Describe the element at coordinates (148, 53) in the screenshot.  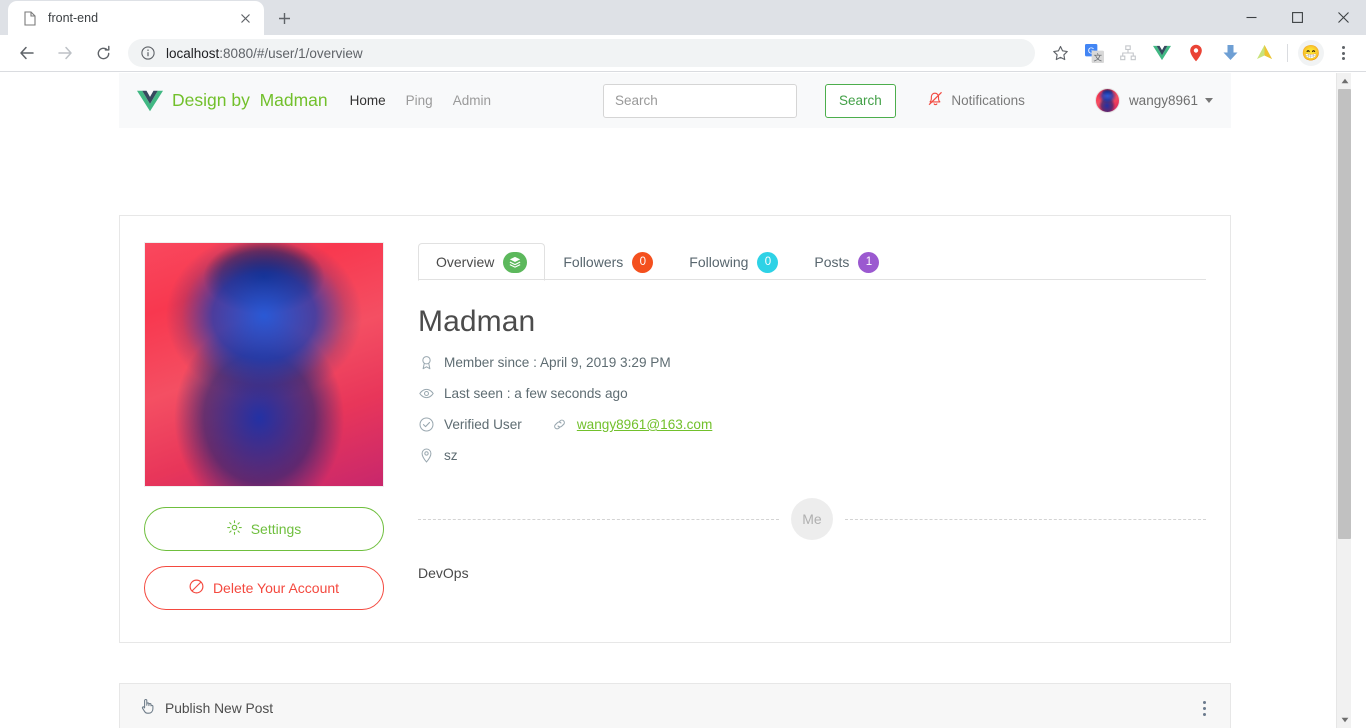
I see `info-circle-icon` at that location.